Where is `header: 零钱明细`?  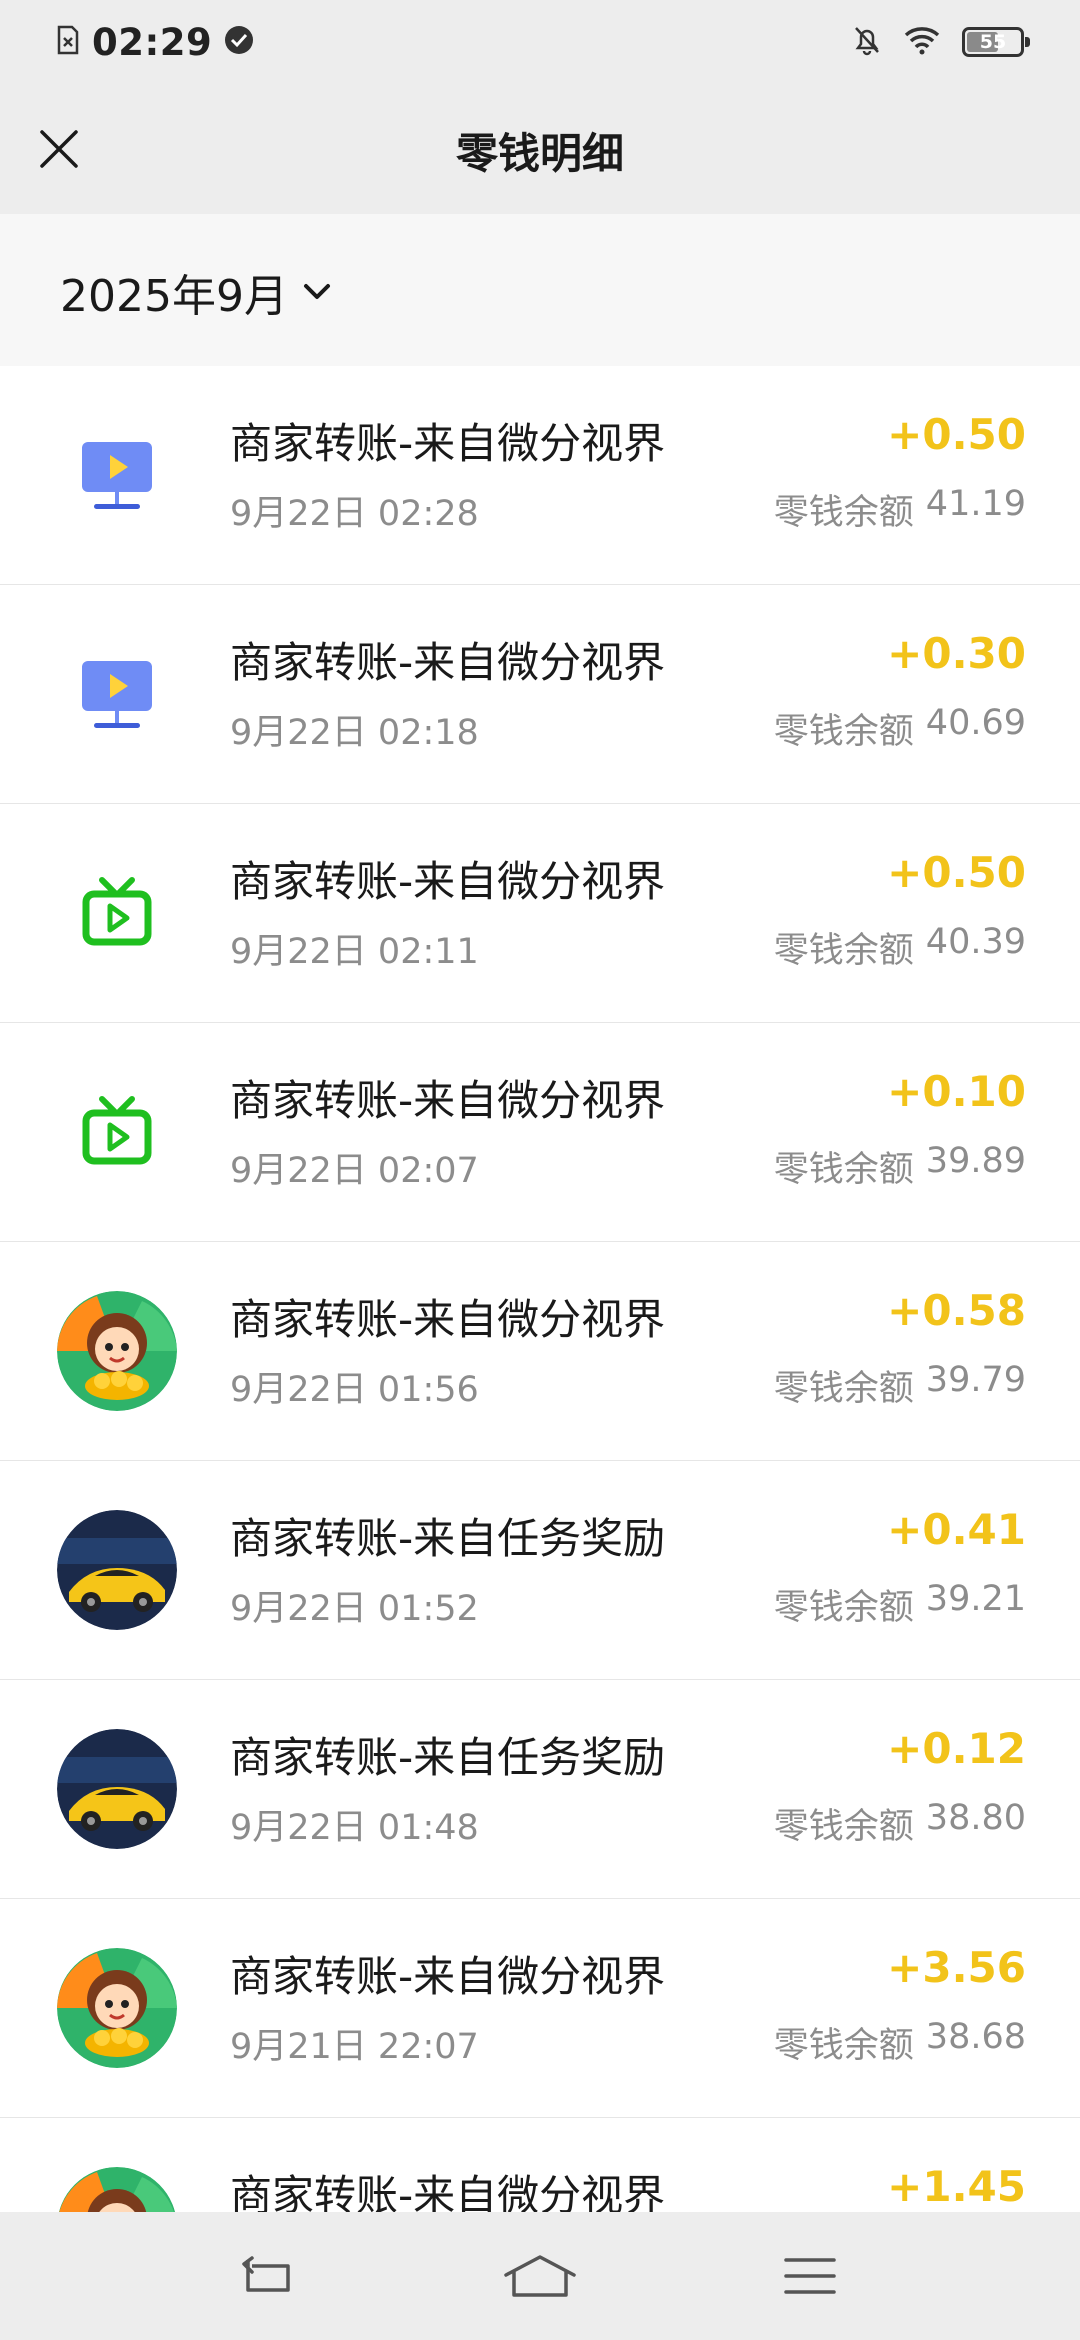 header: 零钱明细 is located at coordinates (540, 149).